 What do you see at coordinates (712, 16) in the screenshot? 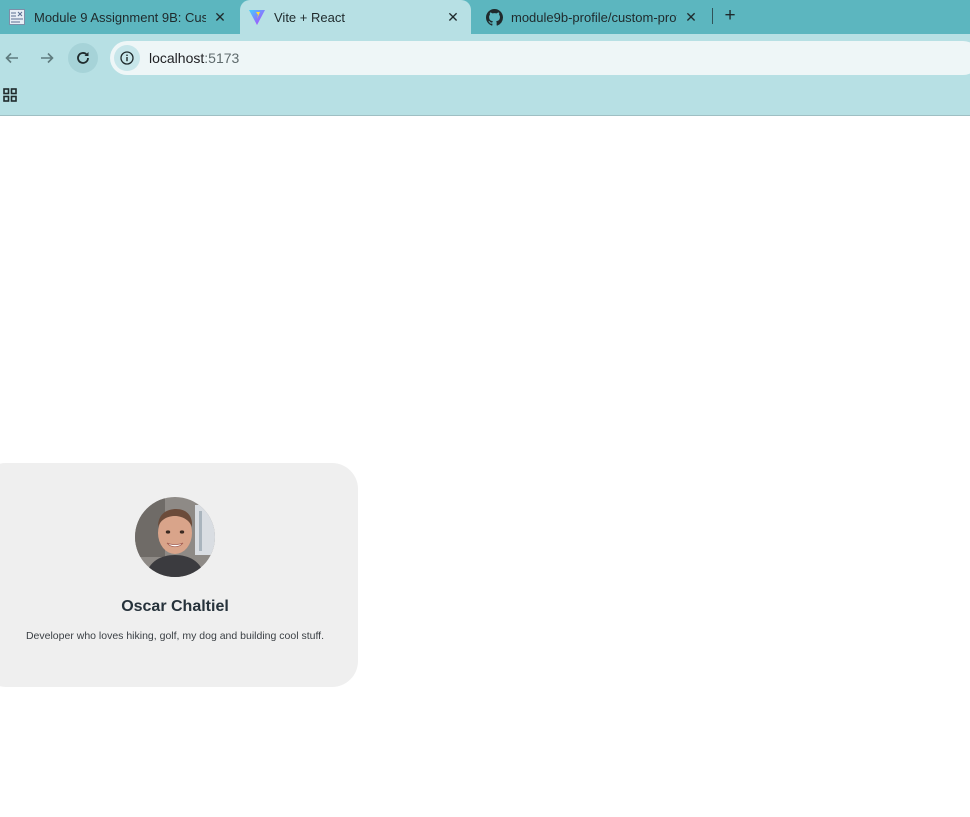
I see `tab-divider` at bounding box center [712, 16].